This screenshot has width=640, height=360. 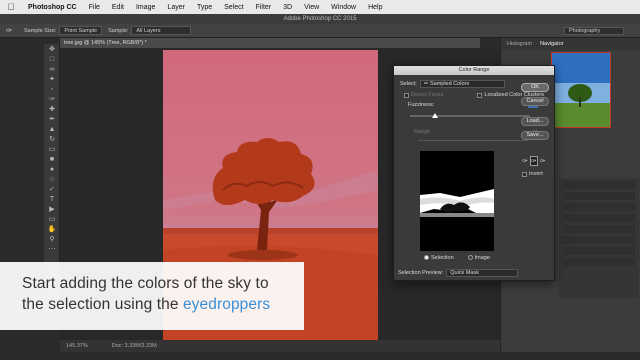 What do you see at coordinates (118, 30) in the screenshot?
I see `sample-label: Sample:` at bounding box center [118, 30].